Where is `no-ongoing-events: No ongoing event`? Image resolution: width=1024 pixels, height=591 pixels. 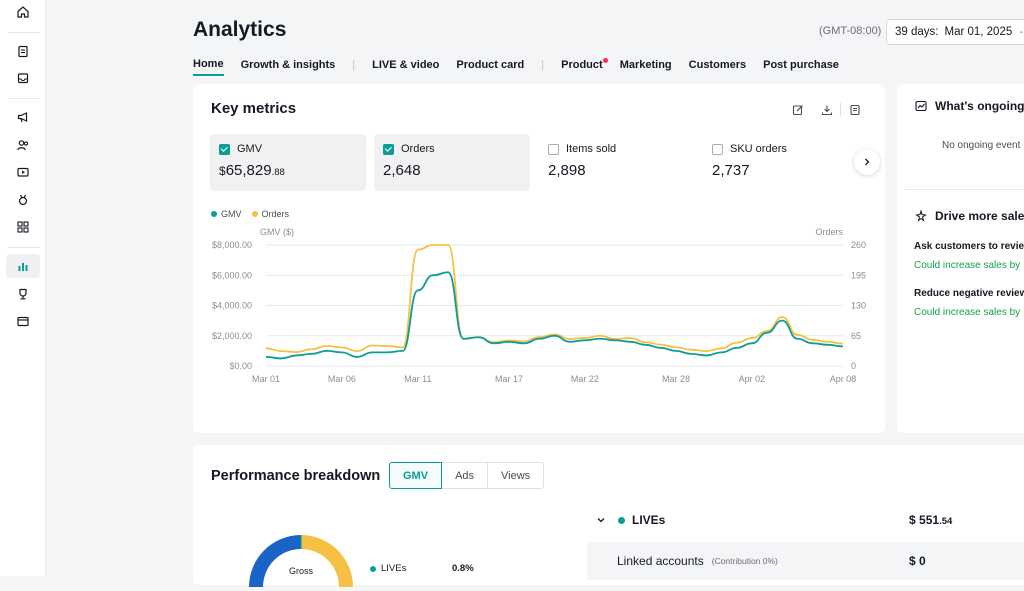 no-ongoing-events: No ongoing event is located at coordinates (981, 145).